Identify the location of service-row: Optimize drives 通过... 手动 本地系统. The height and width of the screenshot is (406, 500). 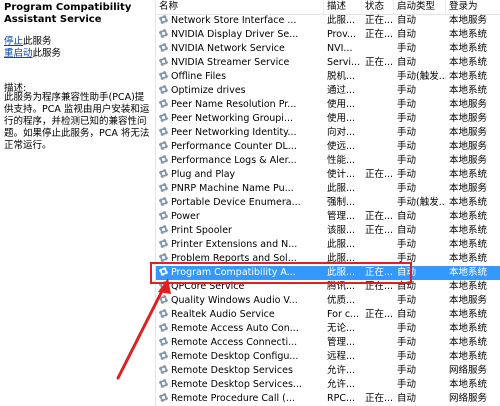
(328, 91).